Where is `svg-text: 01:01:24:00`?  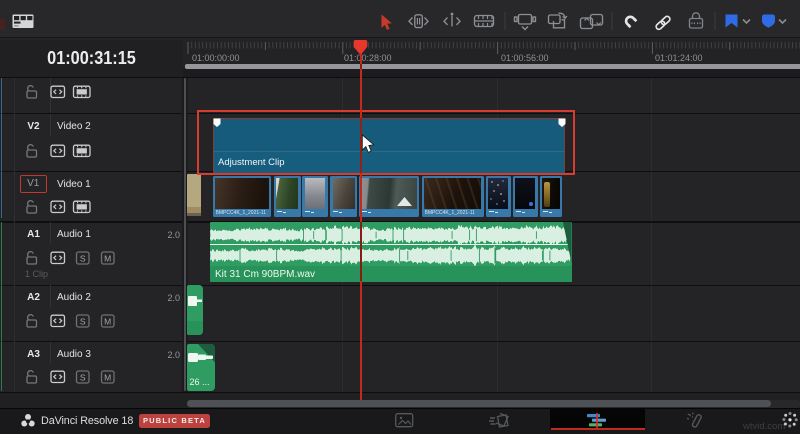 svg-text: 01:01:24:00 is located at coordinates (679, 58).